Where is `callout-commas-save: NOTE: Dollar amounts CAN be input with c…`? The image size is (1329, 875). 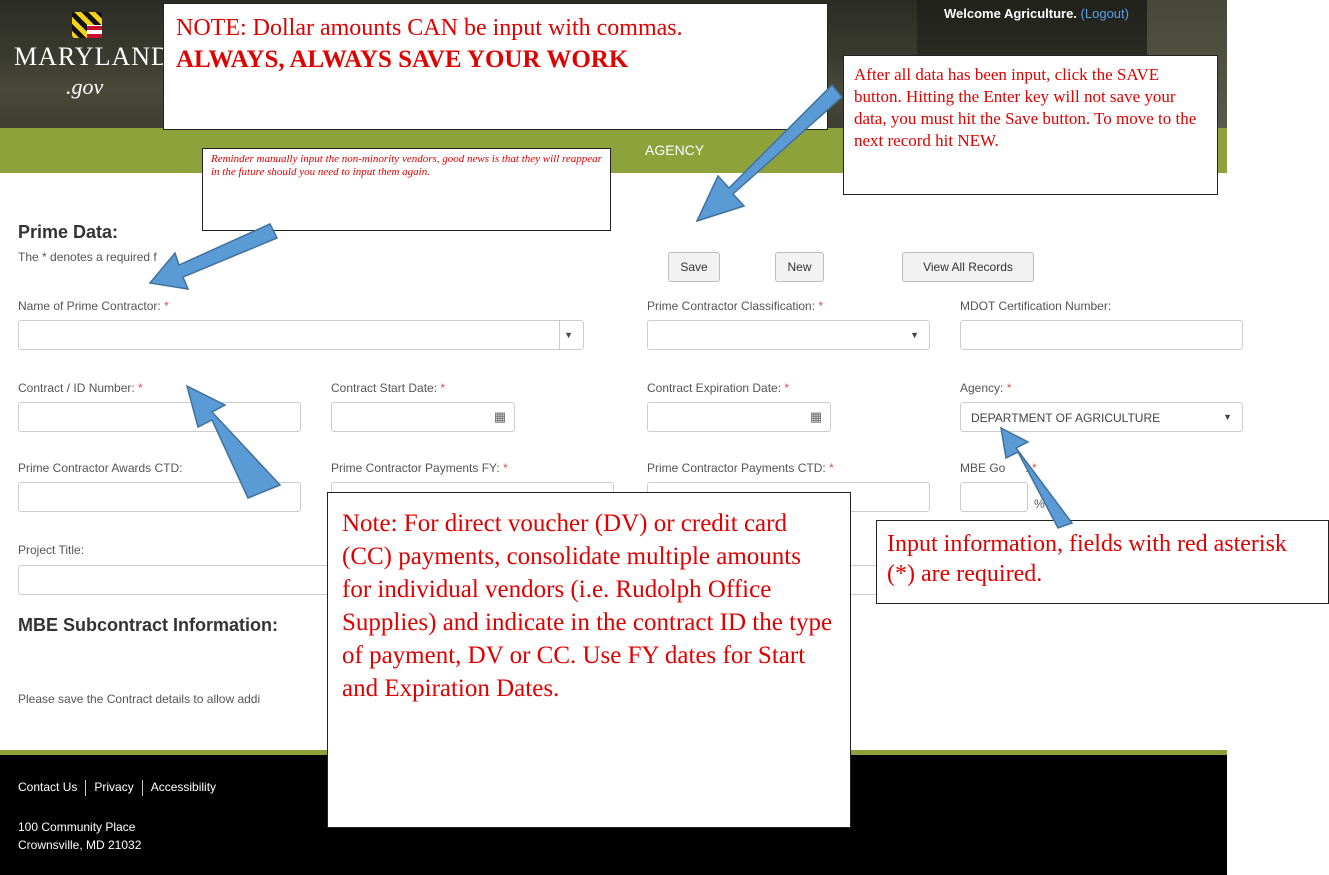 callout-commas-save: NOTE: Dollar amounts CAN be input with c… is located at coordinates (495, 66).